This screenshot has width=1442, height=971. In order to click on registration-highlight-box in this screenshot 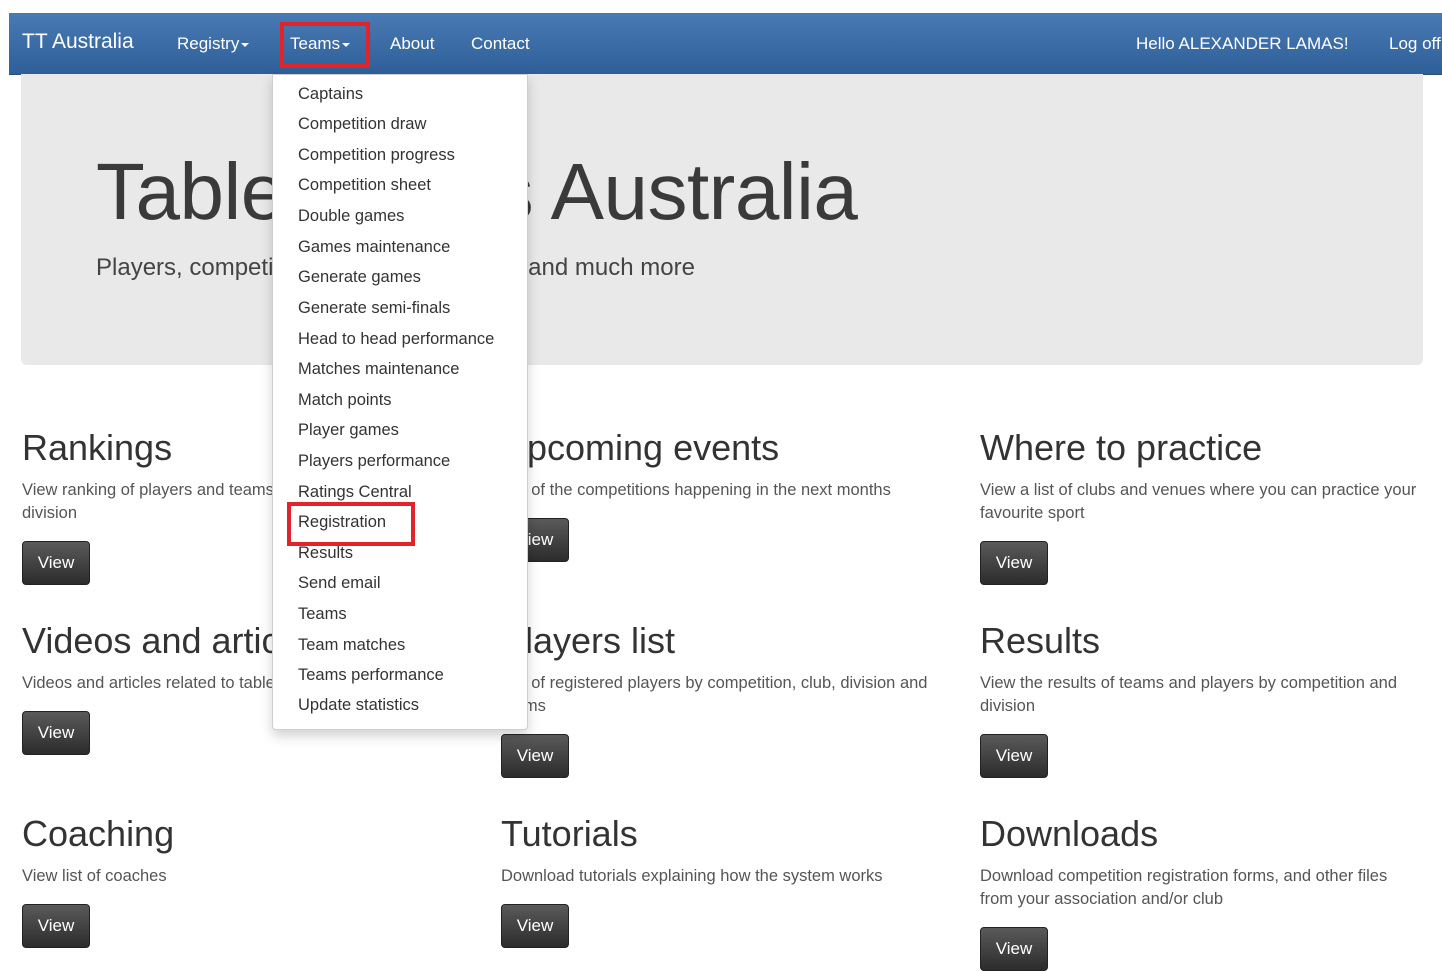, I will do `click(351, 524)`.